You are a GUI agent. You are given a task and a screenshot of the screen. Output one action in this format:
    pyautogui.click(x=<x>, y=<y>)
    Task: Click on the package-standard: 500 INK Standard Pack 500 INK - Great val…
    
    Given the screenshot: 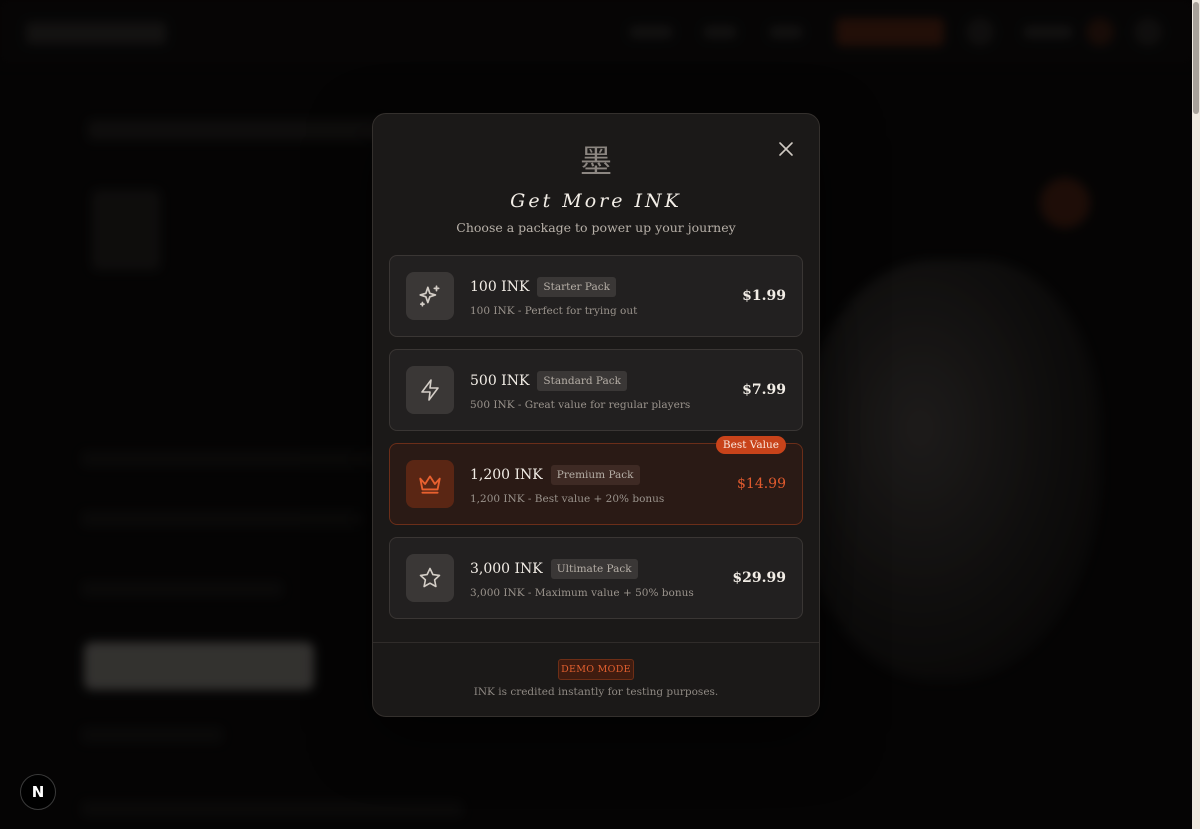 What is the action you would take?
    pyautogui.click(x=596, y=390)
    